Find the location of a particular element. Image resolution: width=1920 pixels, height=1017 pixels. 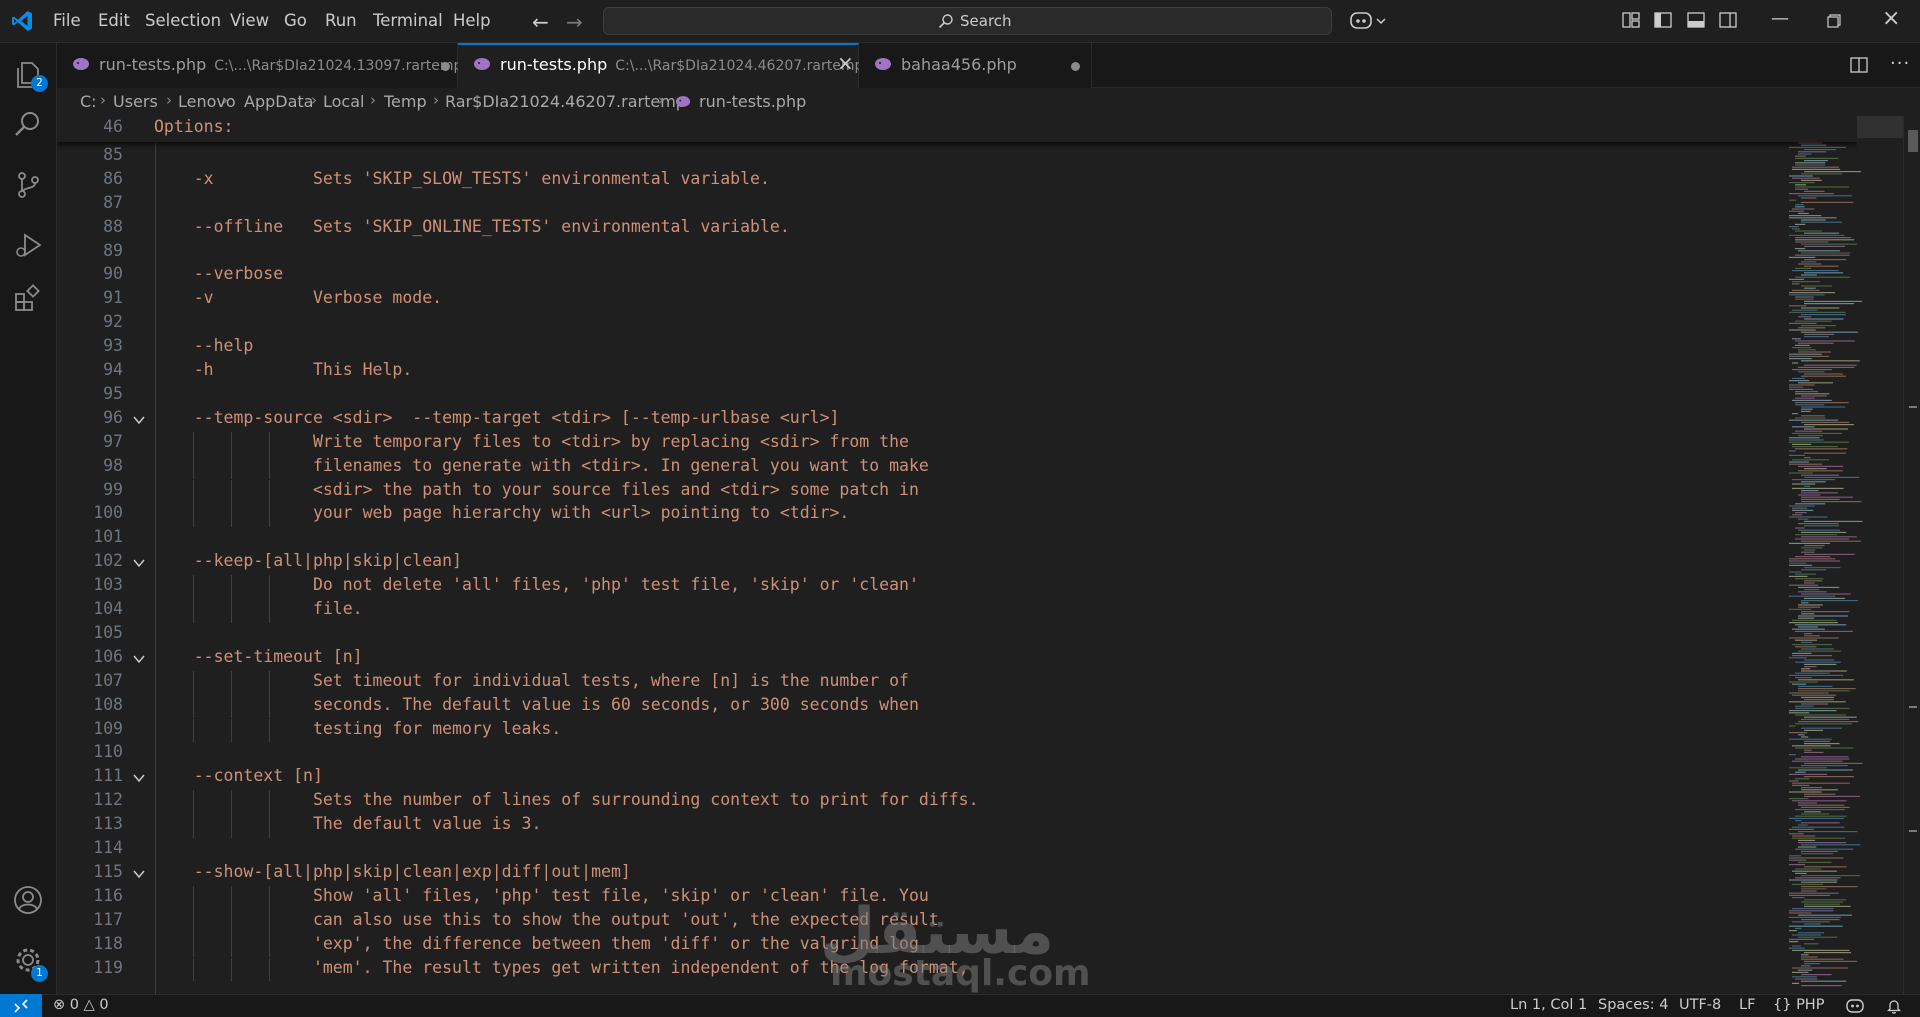

problems-indicator: ⊗ 0 △ 0 is located at coordinates (81, 1005).